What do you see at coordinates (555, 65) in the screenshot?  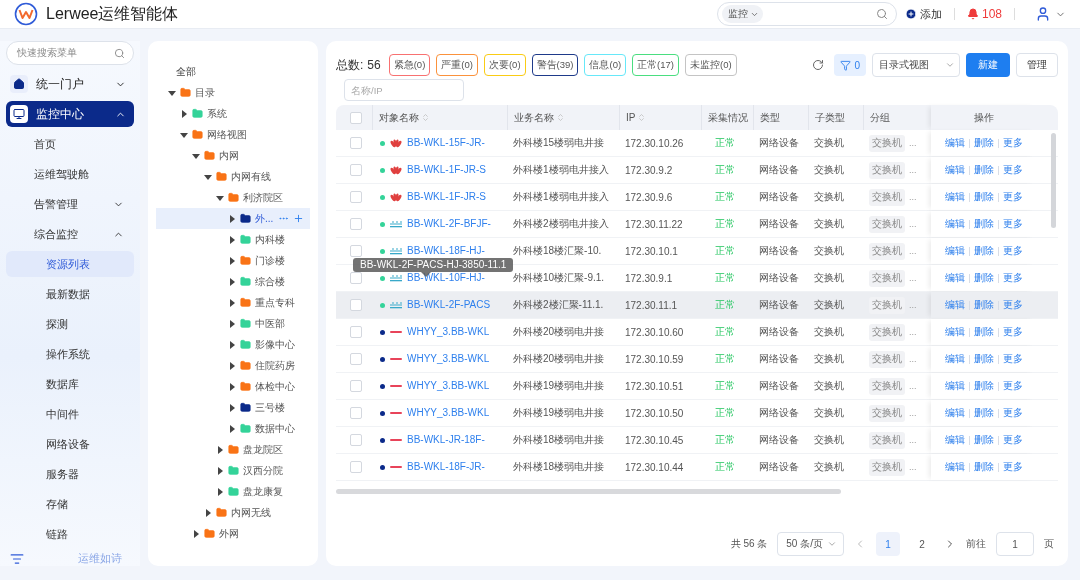 I see `severity-filter: 警告(39)` at bounding box center [555, 65].